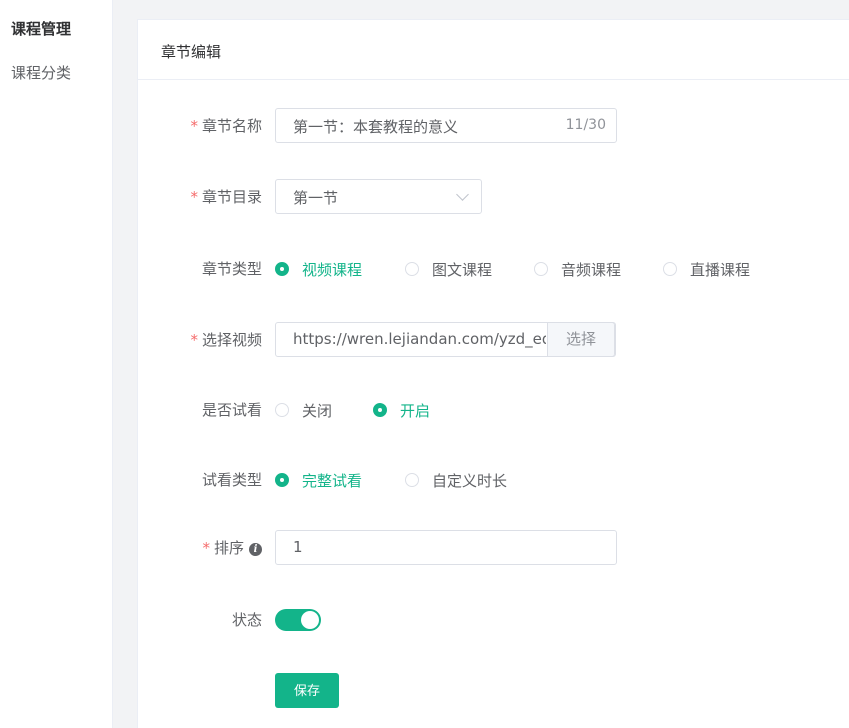  I want to click on radio-trial-on: 开启, so click(401, 410).